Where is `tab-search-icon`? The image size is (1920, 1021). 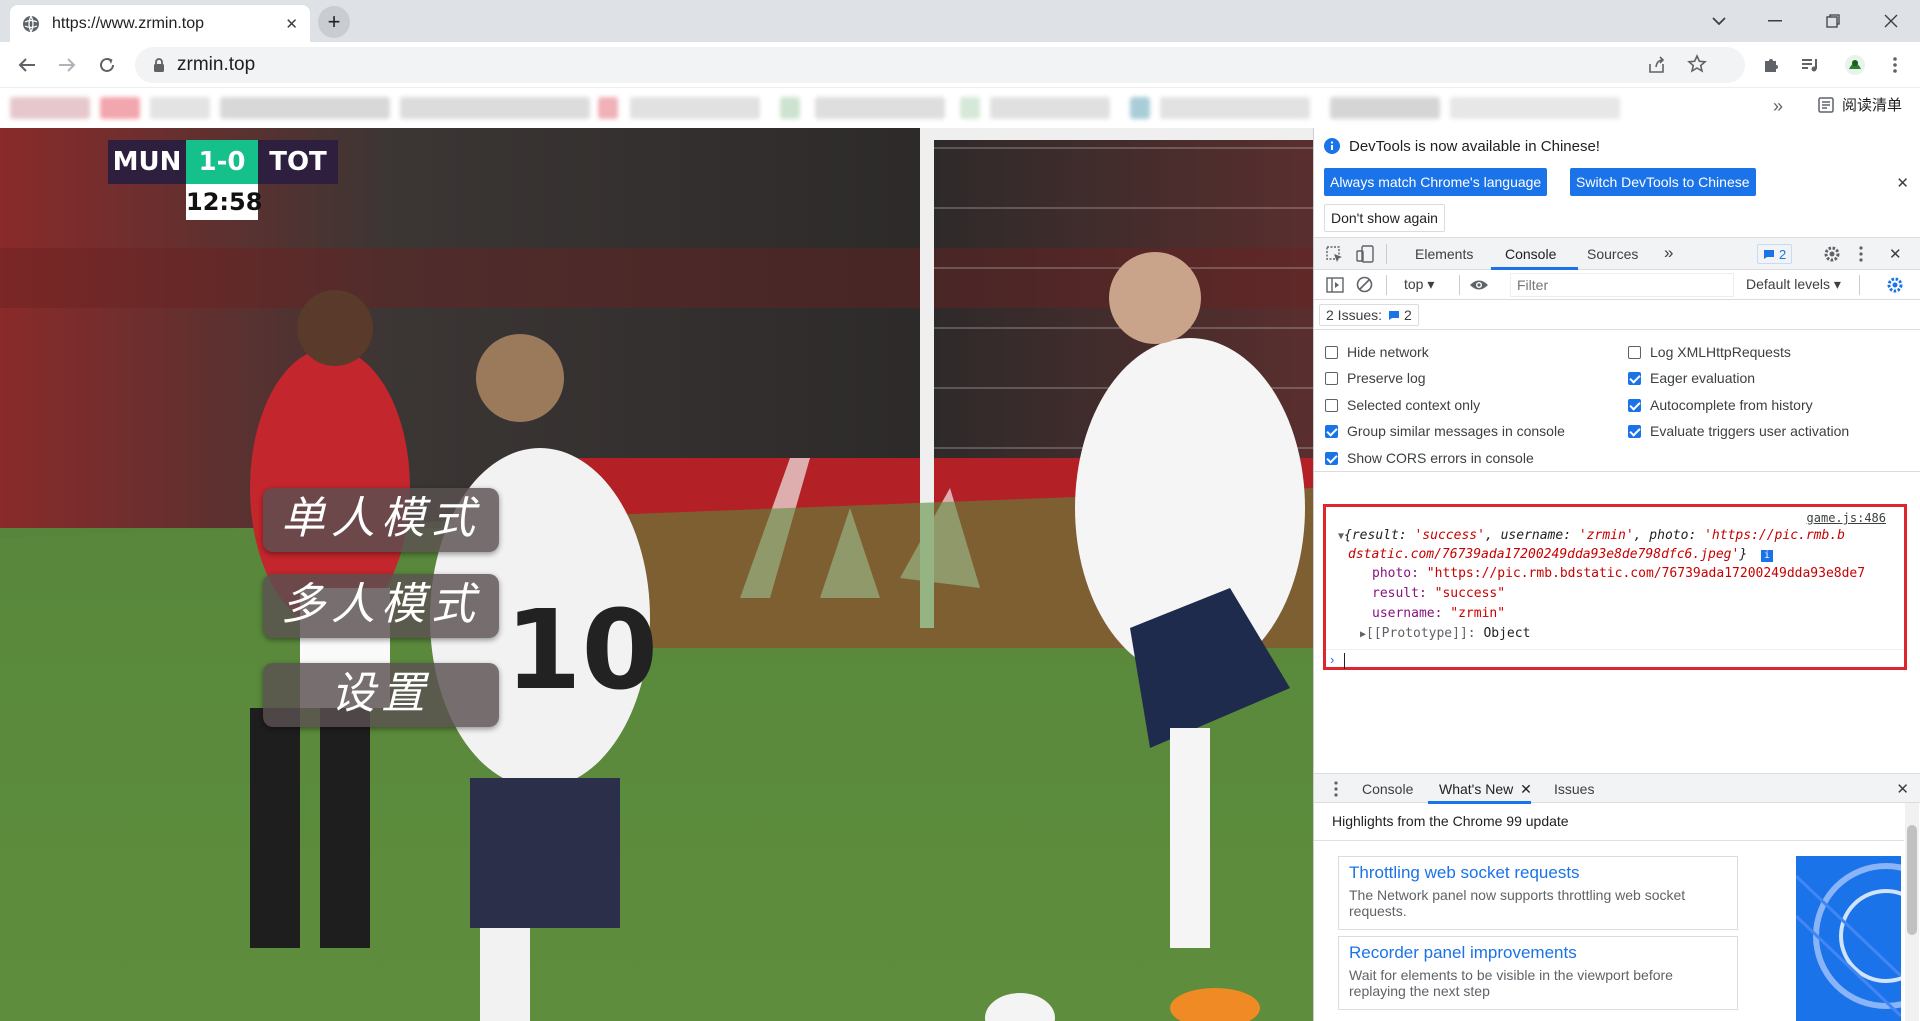 tab-search-icon is located at coordinates (1719, 21).